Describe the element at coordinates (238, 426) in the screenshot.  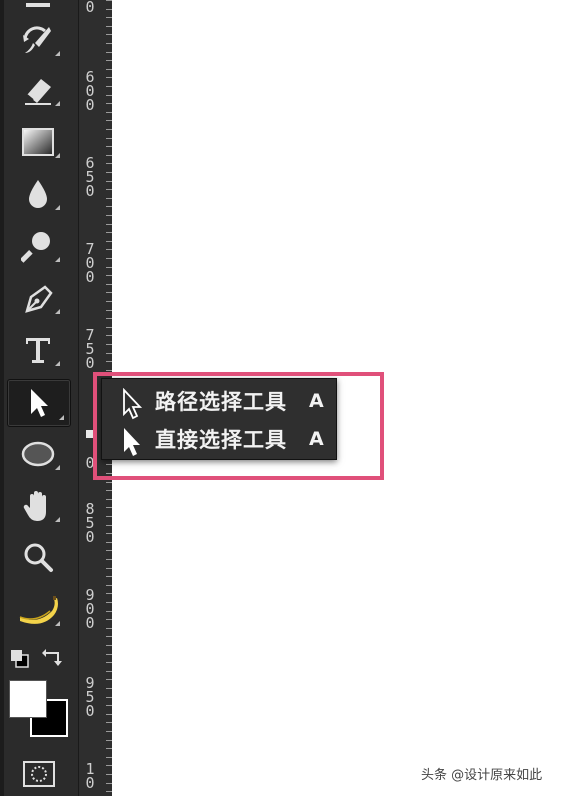
I see `highlight-box` at that location.